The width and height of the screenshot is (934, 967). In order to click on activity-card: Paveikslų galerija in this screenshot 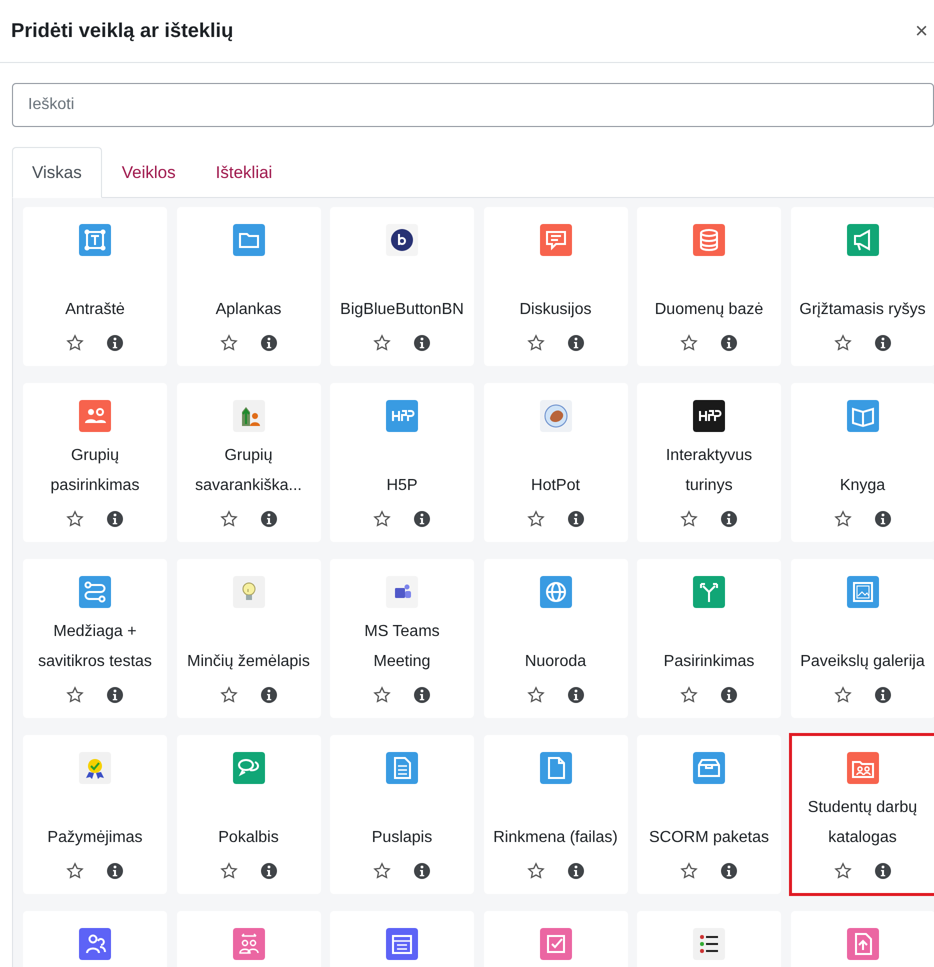, I will do `click(862, 638)`.